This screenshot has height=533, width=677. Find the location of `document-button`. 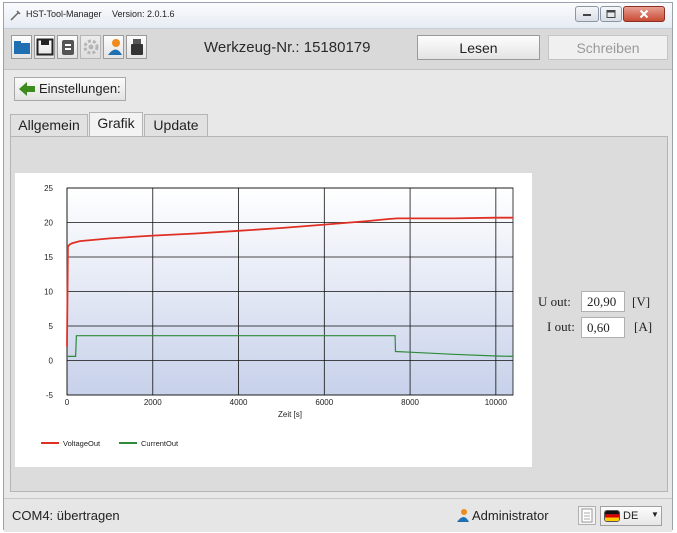

document-button is located at coordinates (587, 515).